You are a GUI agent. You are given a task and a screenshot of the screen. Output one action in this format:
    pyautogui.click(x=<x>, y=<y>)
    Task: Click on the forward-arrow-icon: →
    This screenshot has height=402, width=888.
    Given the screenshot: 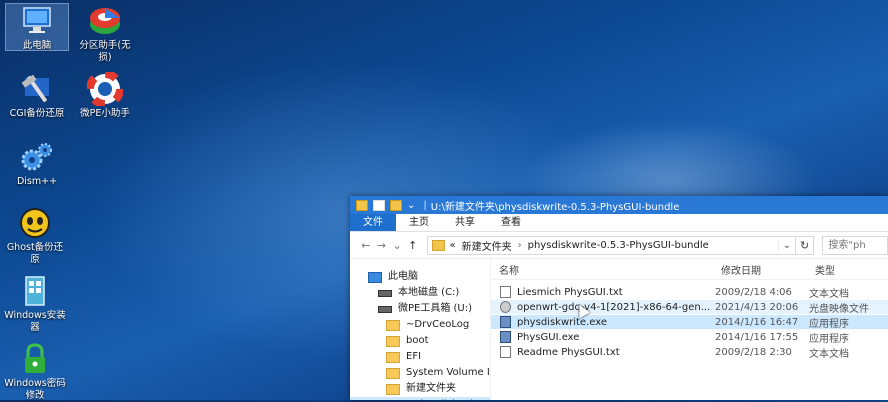 What is the action you would take?
    pyautogui.click(x=382, y=245)
    